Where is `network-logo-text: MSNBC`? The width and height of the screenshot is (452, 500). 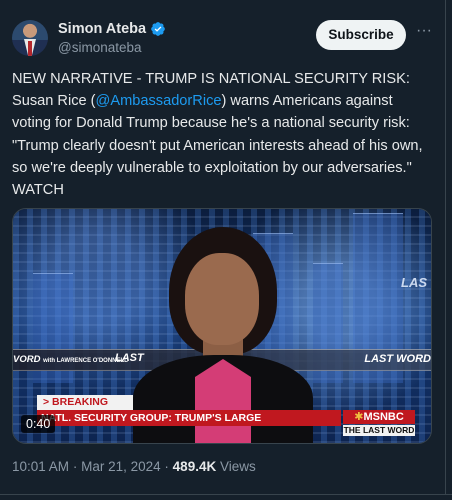 network-logo-text: MSNBC is located at coordinates (383, 417).